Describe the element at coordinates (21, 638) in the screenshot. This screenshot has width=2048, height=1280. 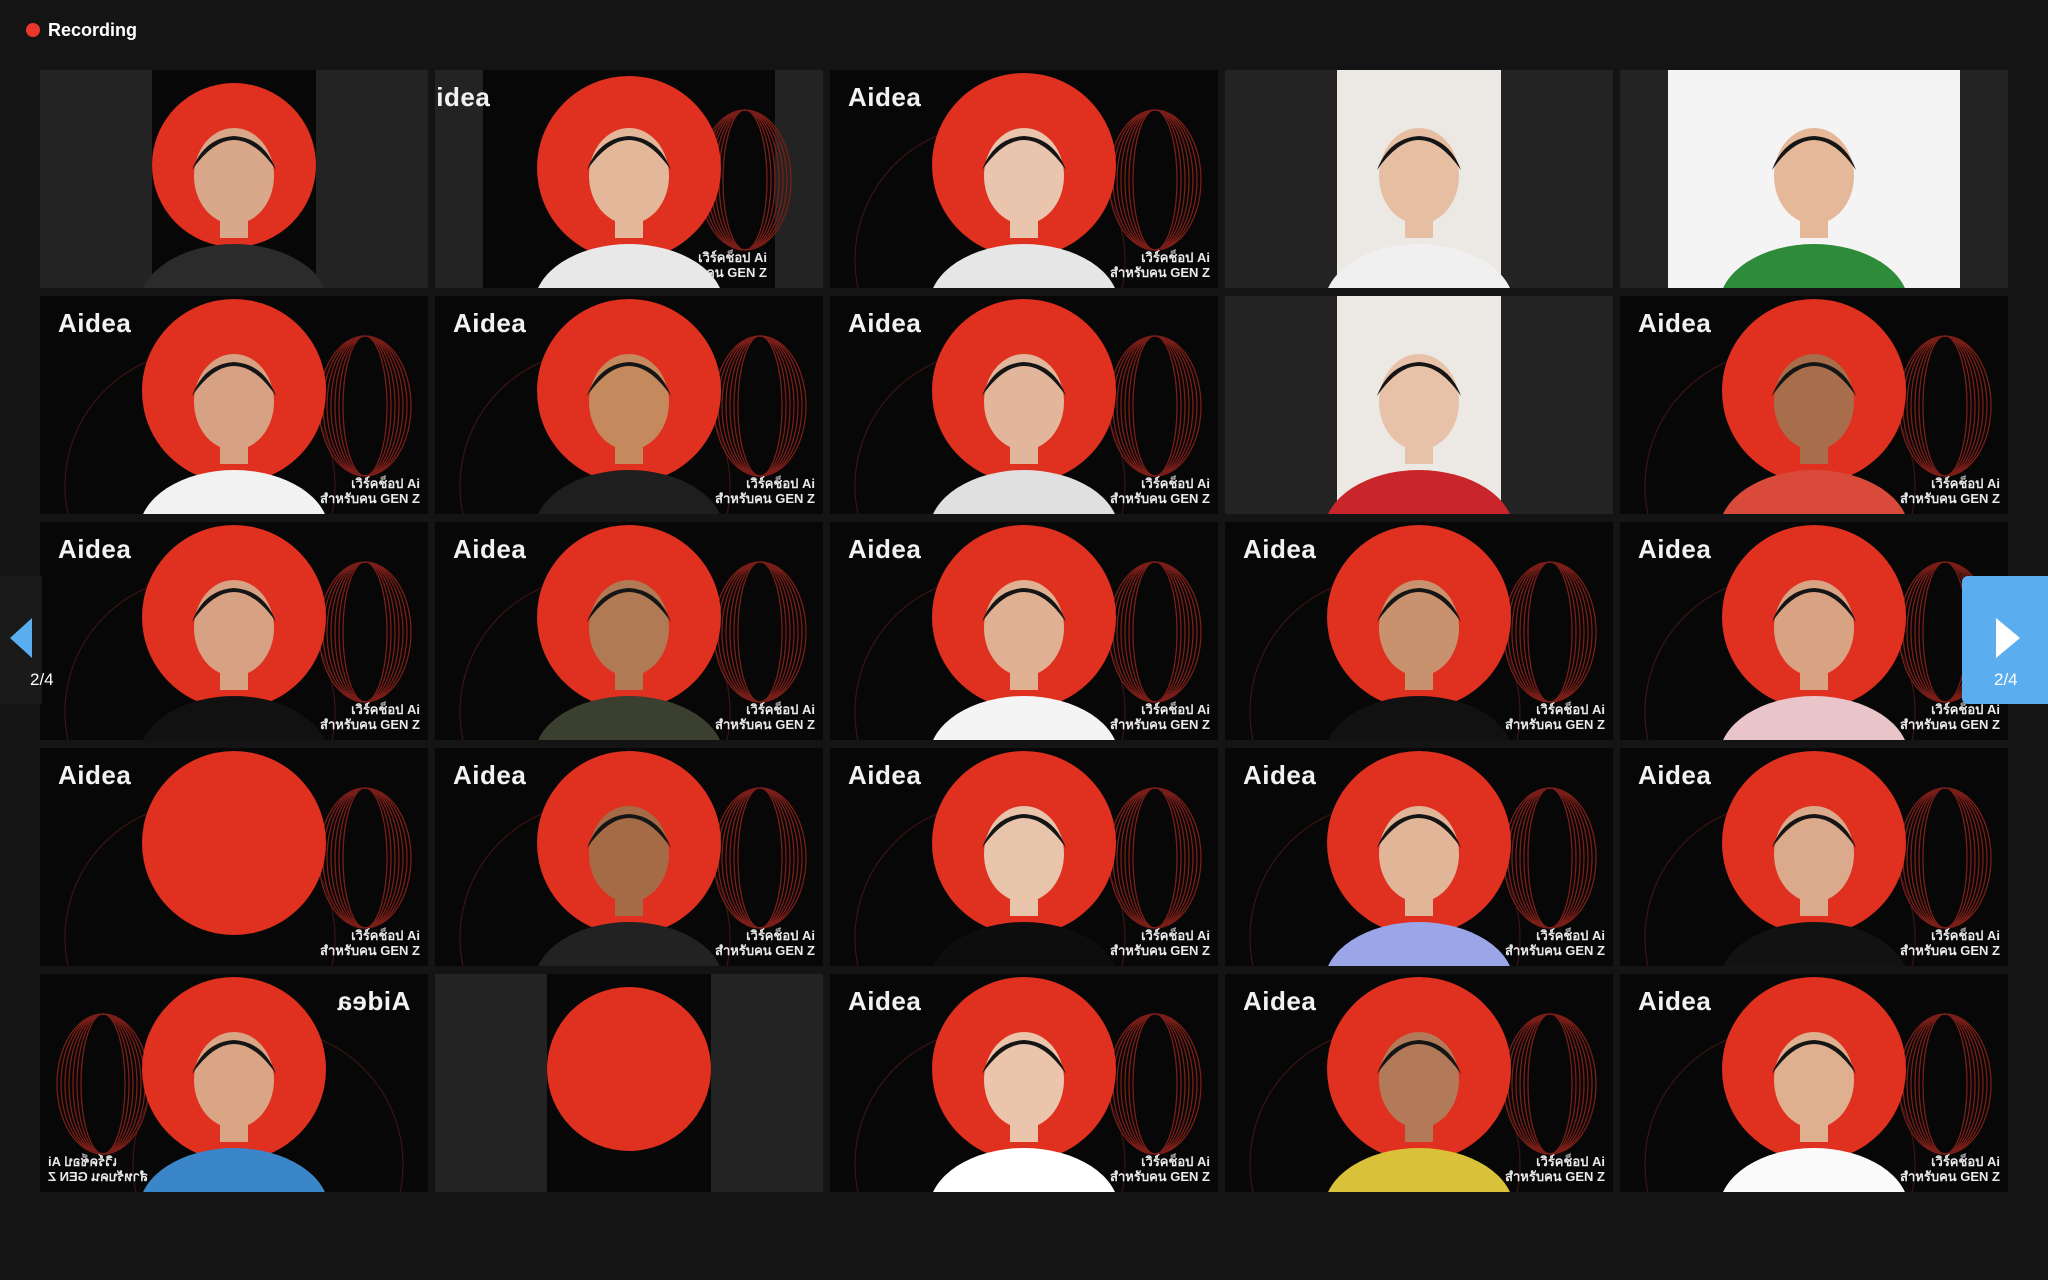
I see `triangle-left-icon` at that location.